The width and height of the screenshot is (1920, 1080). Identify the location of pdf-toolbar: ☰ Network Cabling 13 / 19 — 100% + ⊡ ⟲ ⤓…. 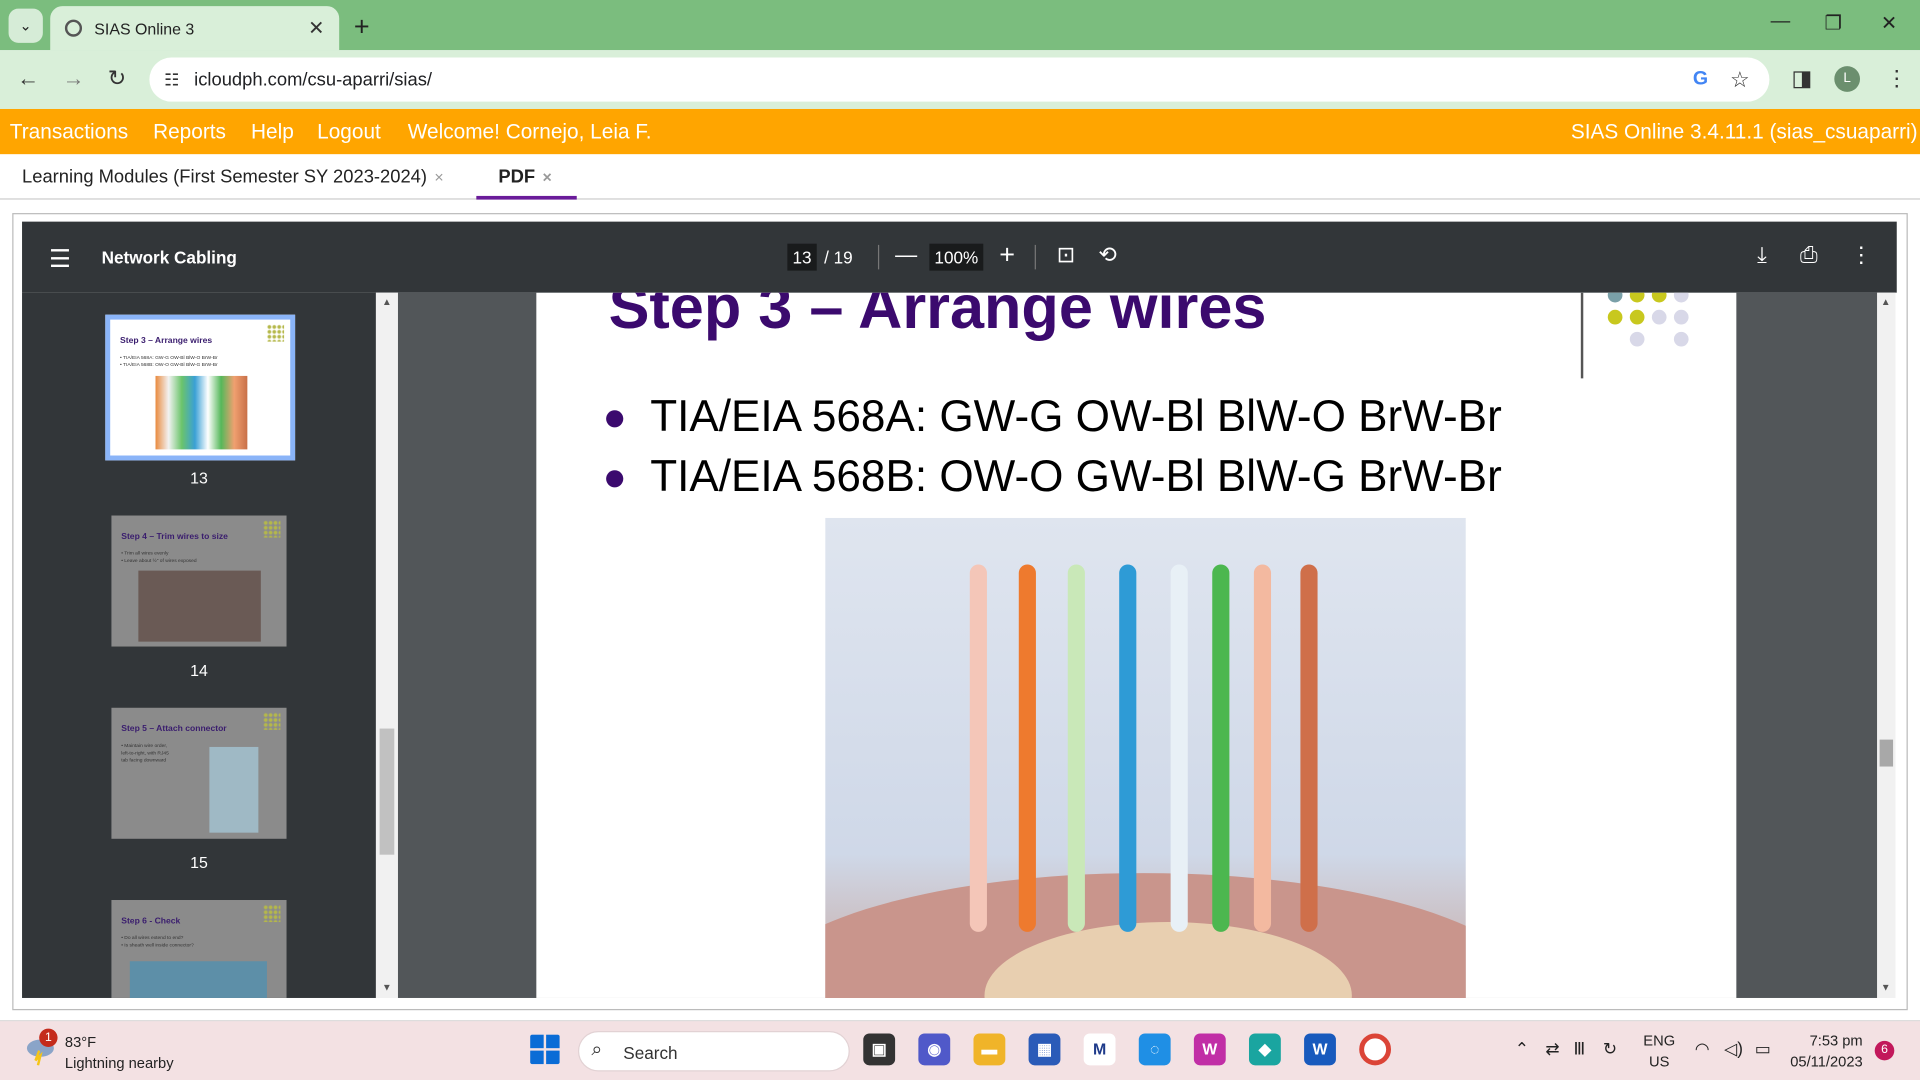
(959, 257).